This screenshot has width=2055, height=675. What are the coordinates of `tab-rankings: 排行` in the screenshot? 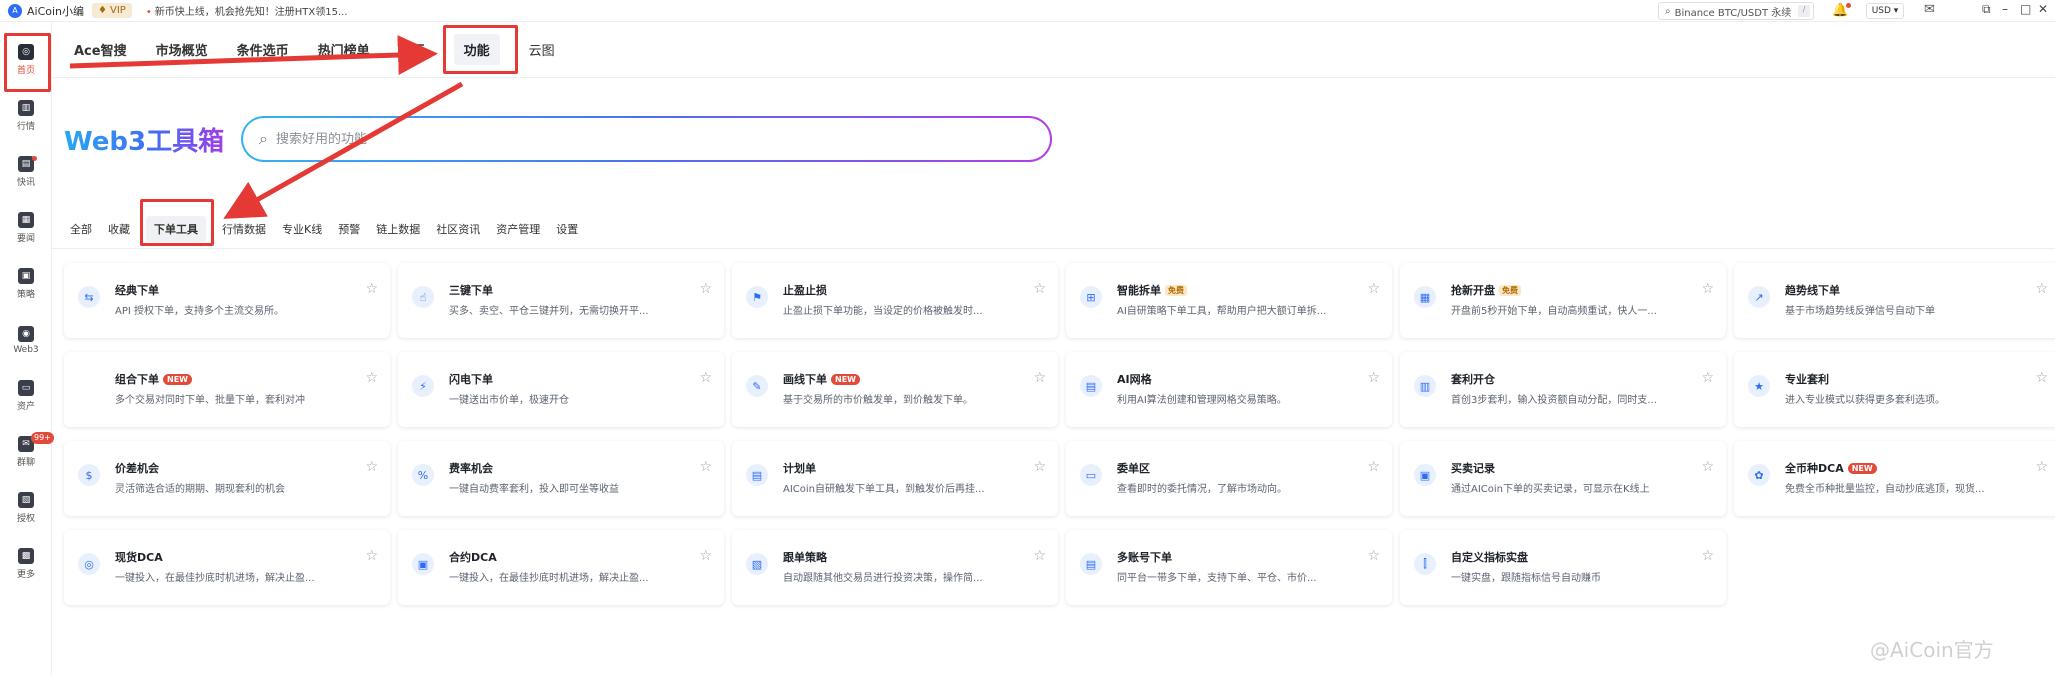 It's located at (412, 49).